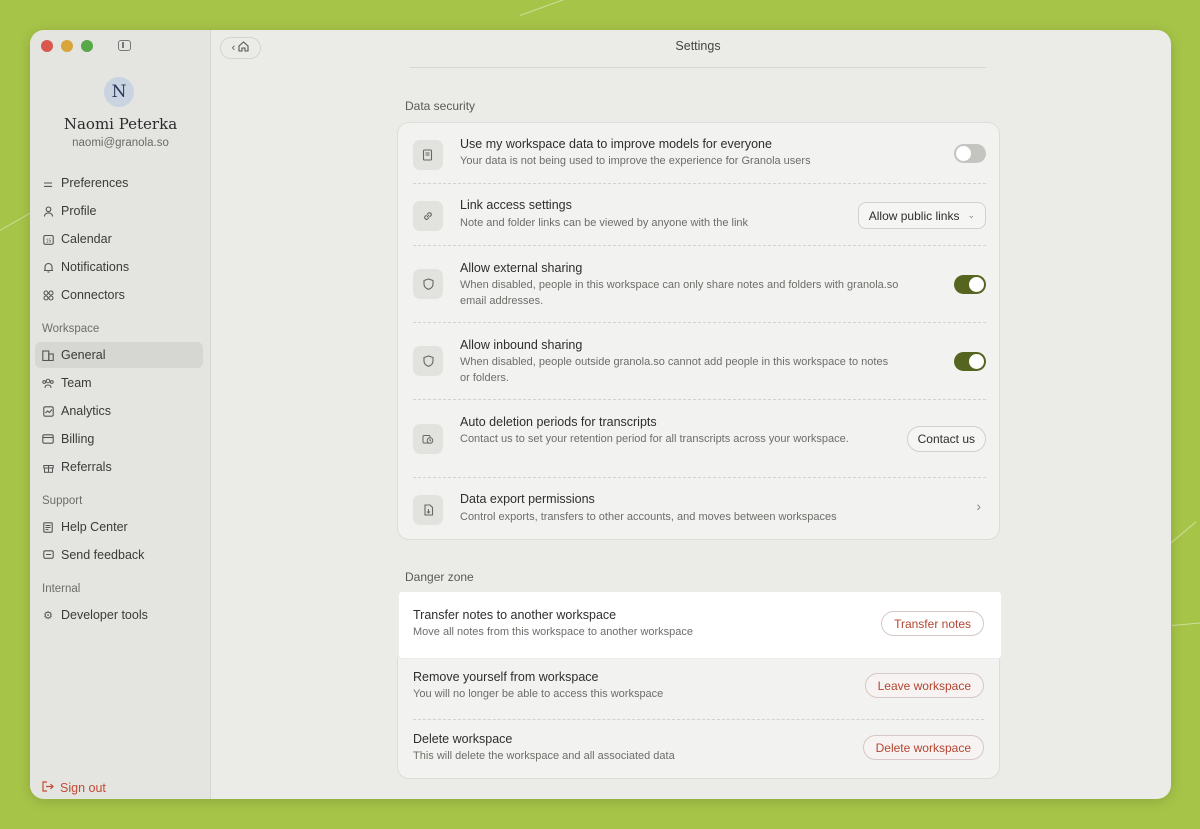 The width and height of the screenshot is (1200, 829). What do you see at coordinates (463, 739) in the screenshot?
I see `danger-title: Delete workspace` at bounding box center [463, 739].